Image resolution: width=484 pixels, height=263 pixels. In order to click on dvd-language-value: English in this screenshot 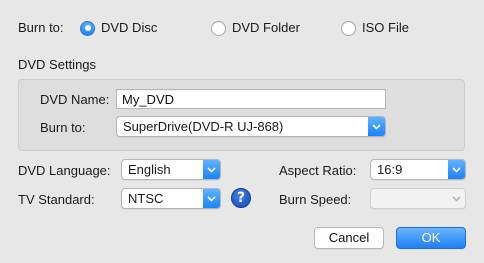, I will do `click(149, 169)`.